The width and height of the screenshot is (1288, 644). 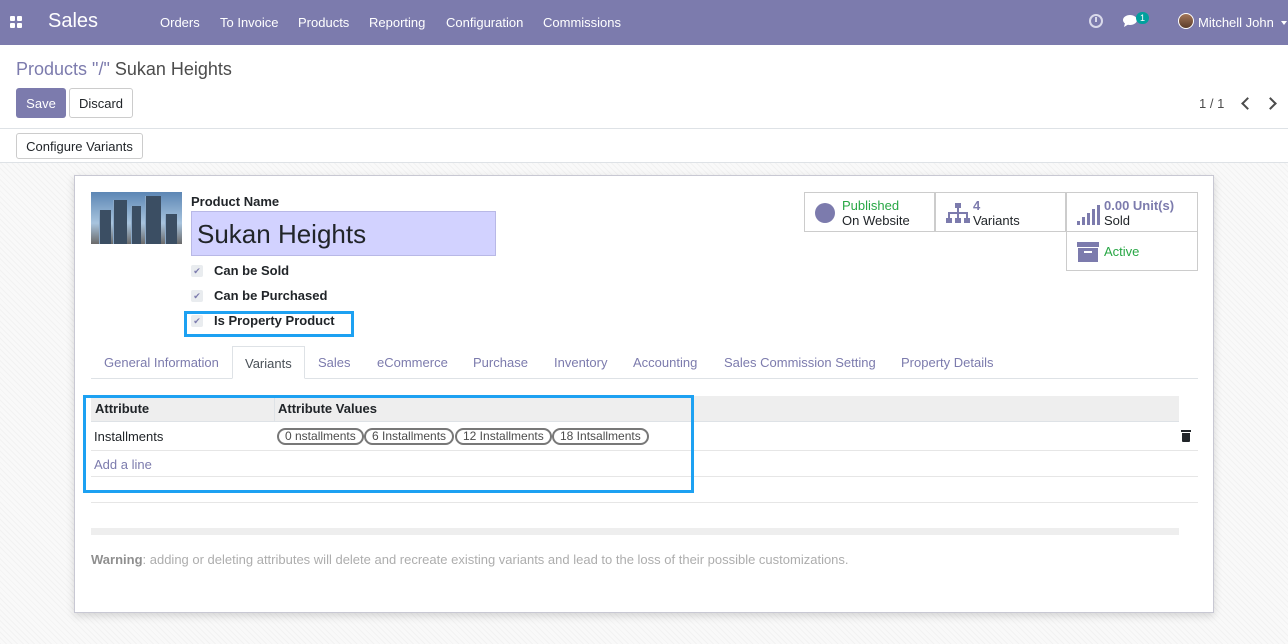 I want to click on tab-sales: Sales, so click(x=334, y=362).